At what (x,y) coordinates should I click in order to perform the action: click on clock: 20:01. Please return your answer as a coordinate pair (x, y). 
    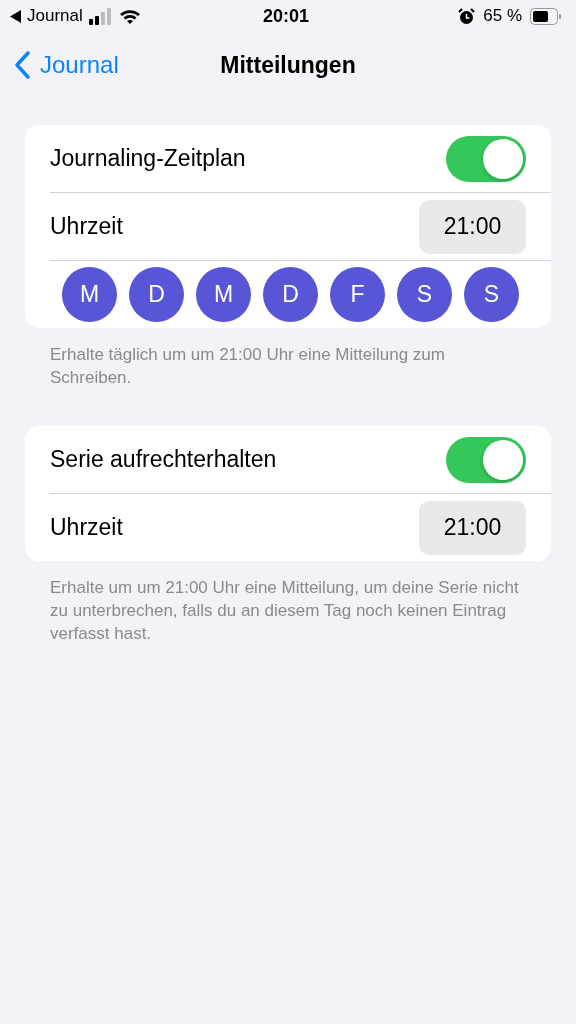
    Looking at the image, I should click on (286, 16).